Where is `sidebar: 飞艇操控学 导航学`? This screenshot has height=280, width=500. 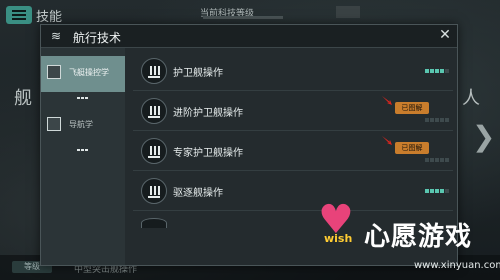
sidebar: 飞艇操控学 导航学 is located at coordinates (83, 156).